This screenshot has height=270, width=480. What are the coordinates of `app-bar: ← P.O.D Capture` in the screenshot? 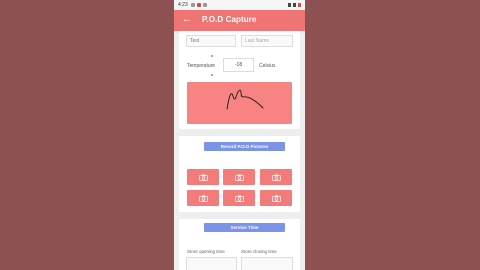 It's located at (239, 20).